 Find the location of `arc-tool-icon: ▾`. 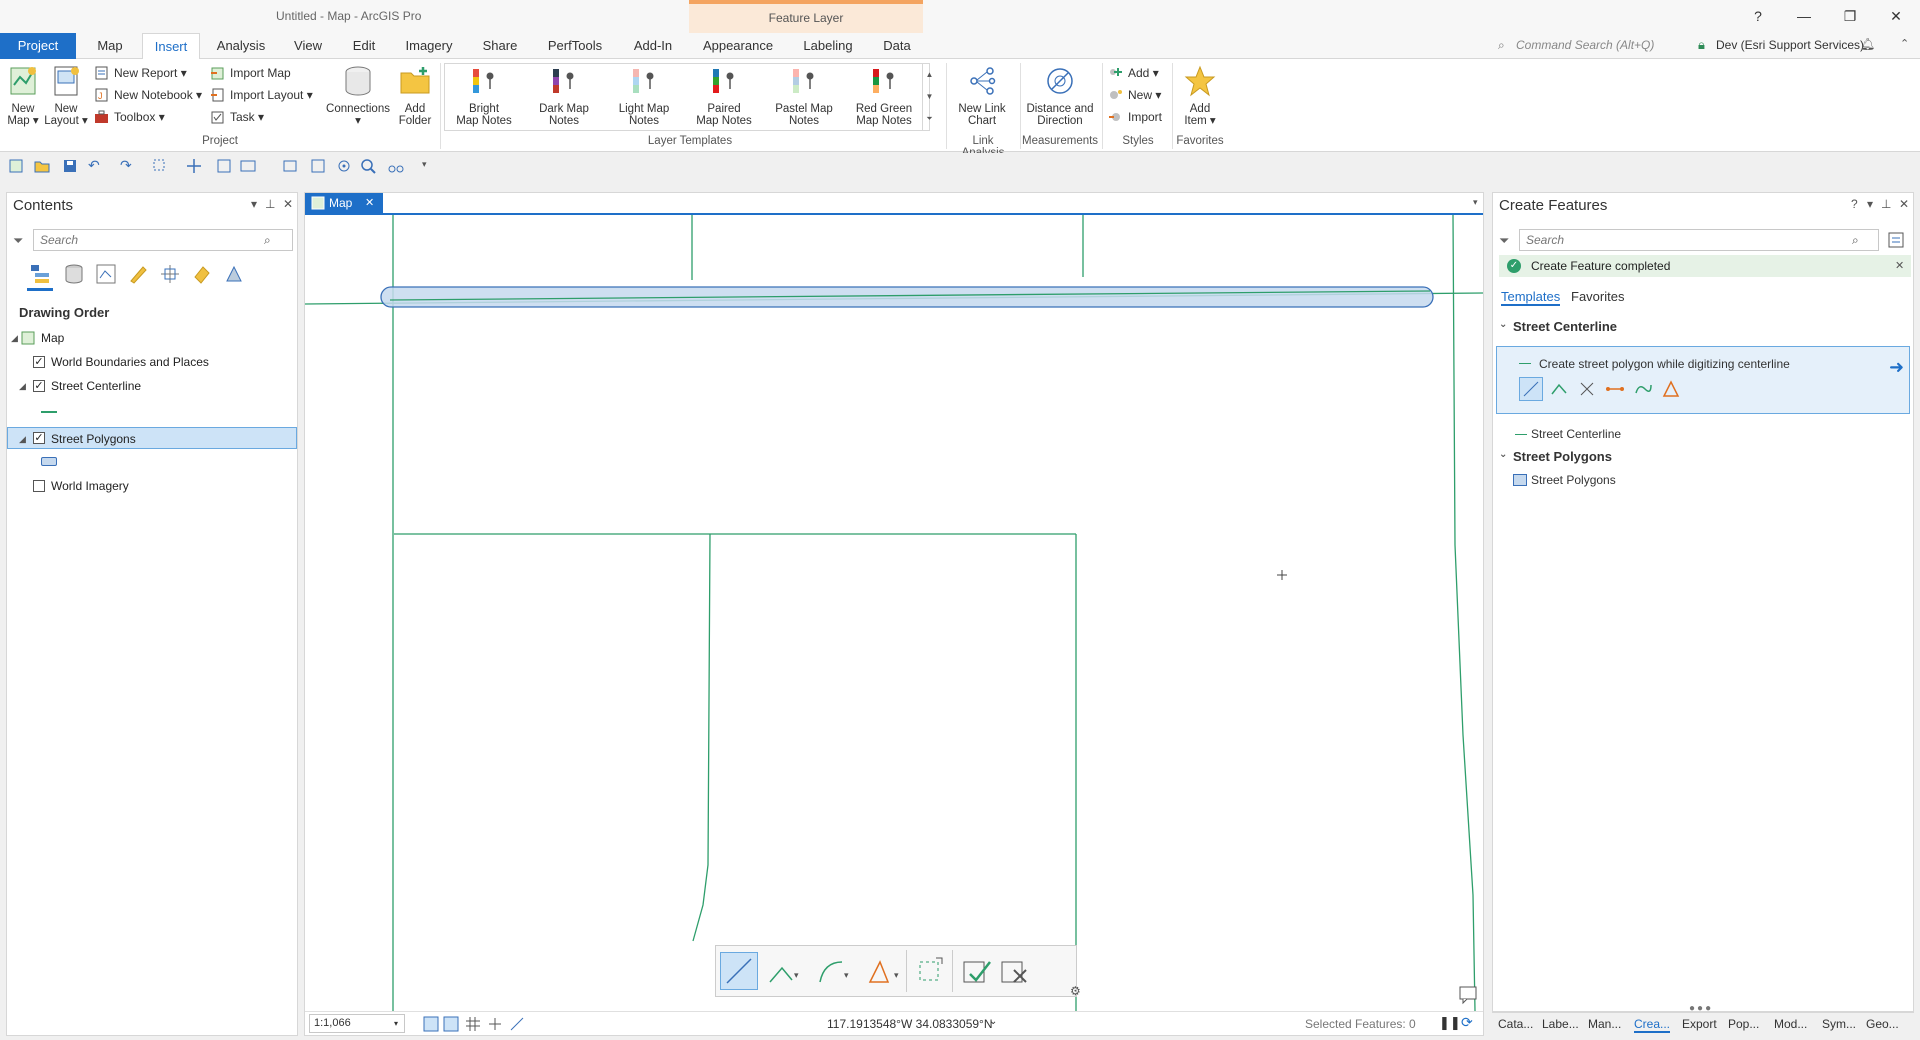

arc-tool-icon: ▾ is located at coordinates (834, 972).